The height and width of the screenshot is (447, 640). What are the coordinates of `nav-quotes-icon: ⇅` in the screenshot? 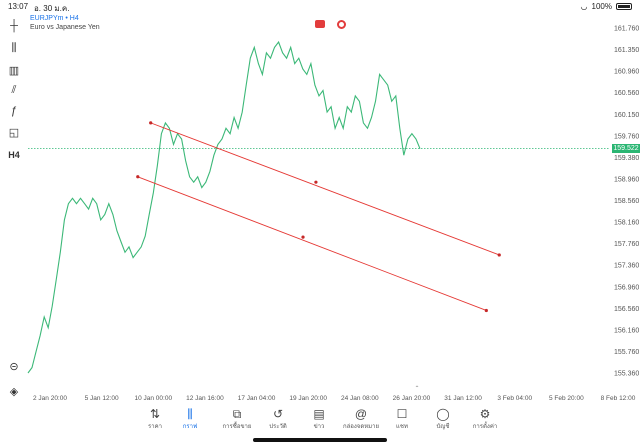 It's located at (155, 414).